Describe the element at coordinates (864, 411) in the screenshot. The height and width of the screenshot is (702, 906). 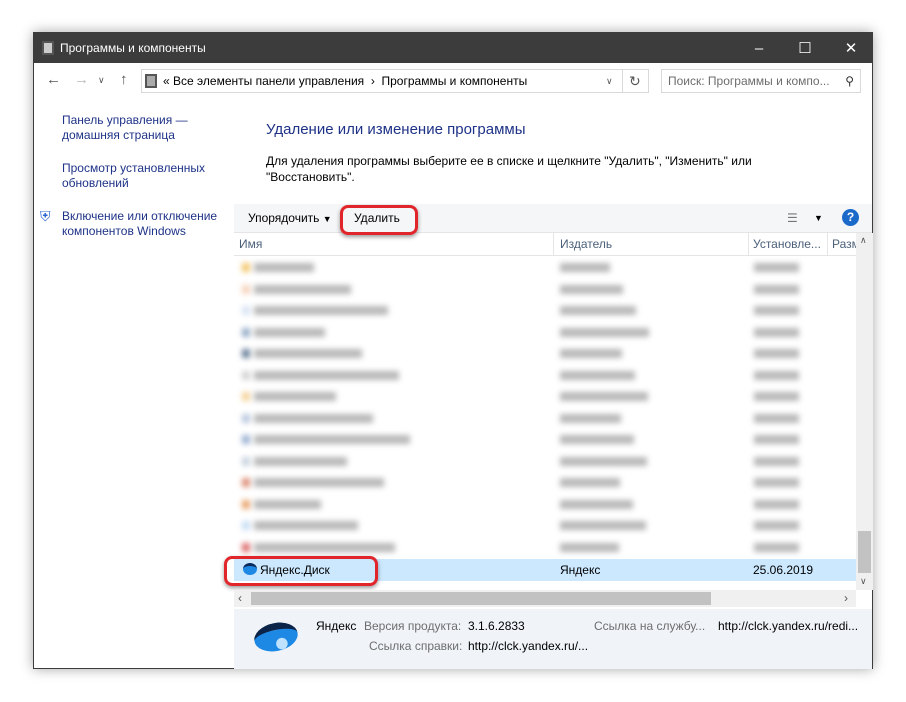
I see `vertical-scrollbar: ∧ ∨` at that location.